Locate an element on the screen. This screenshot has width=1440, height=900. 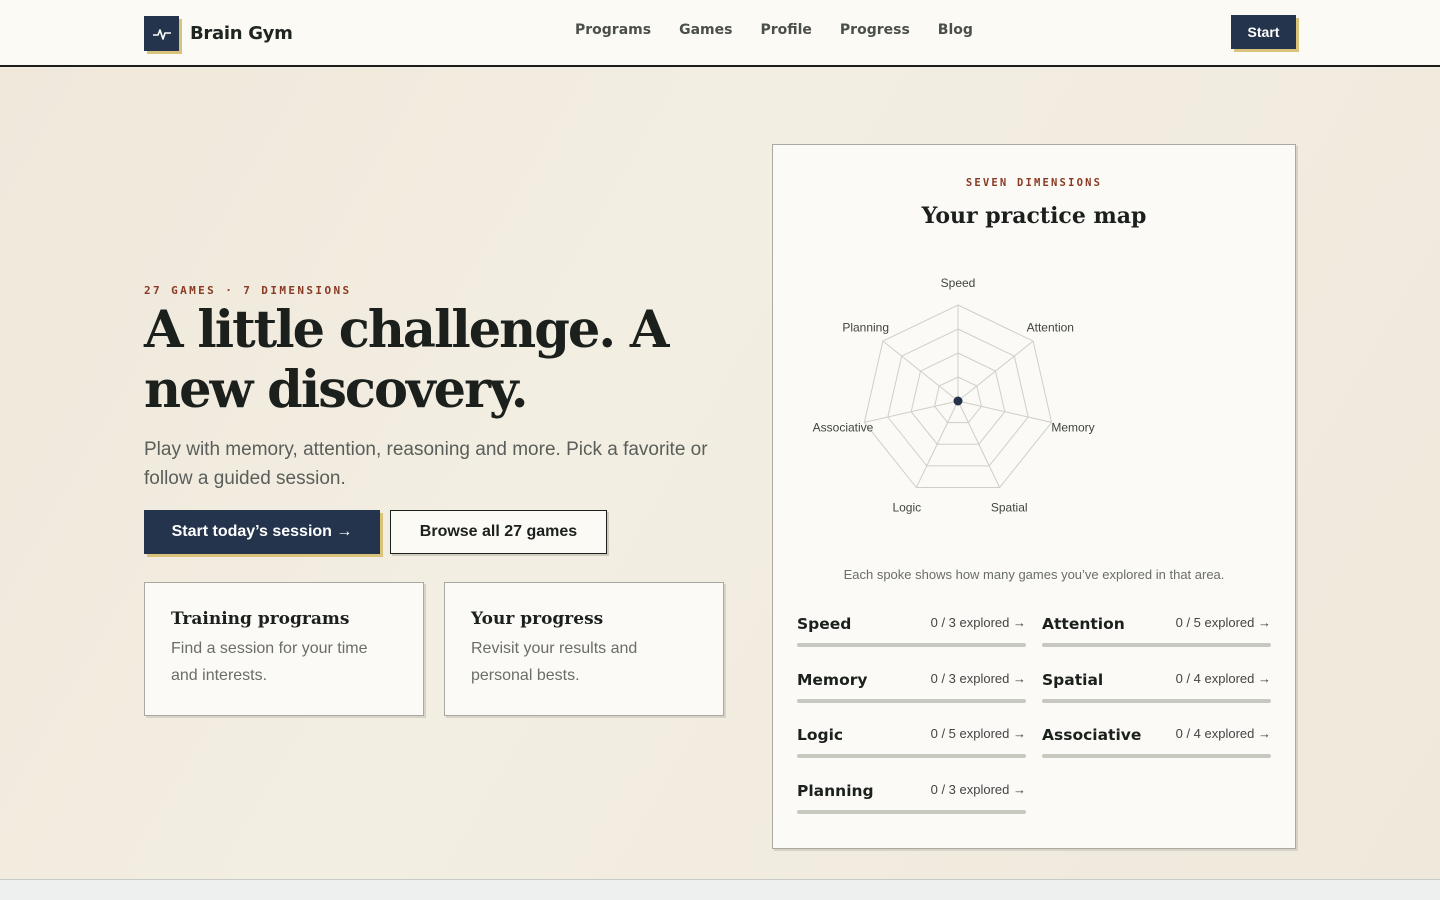
start-session-button: Start today’s session → is located at coordinates (262, 532).